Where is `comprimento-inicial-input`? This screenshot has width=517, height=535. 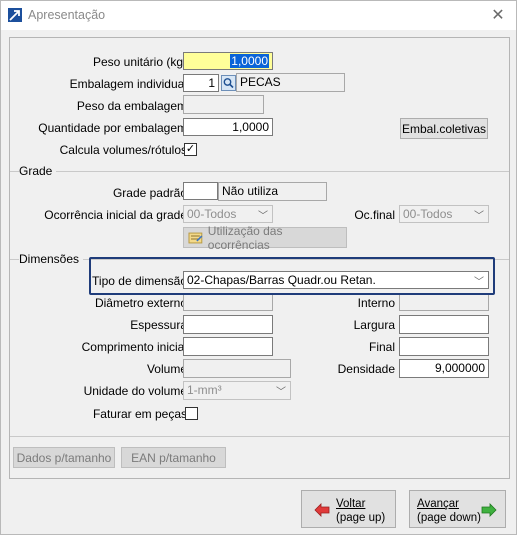
comprimento-inicial-input is located at coordinates (228, 346).